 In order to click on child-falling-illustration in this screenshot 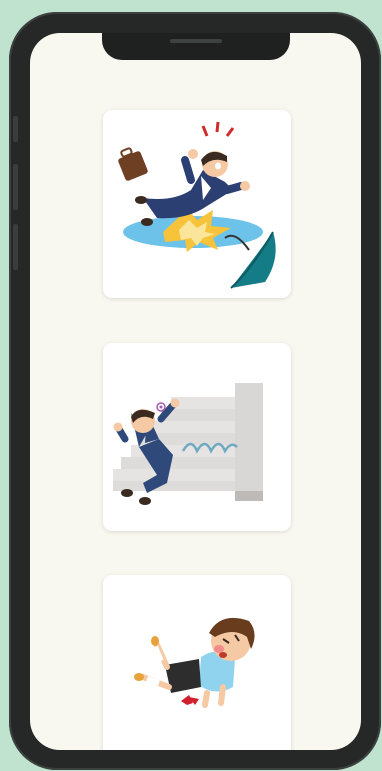, I will do `click(194, 662)`.